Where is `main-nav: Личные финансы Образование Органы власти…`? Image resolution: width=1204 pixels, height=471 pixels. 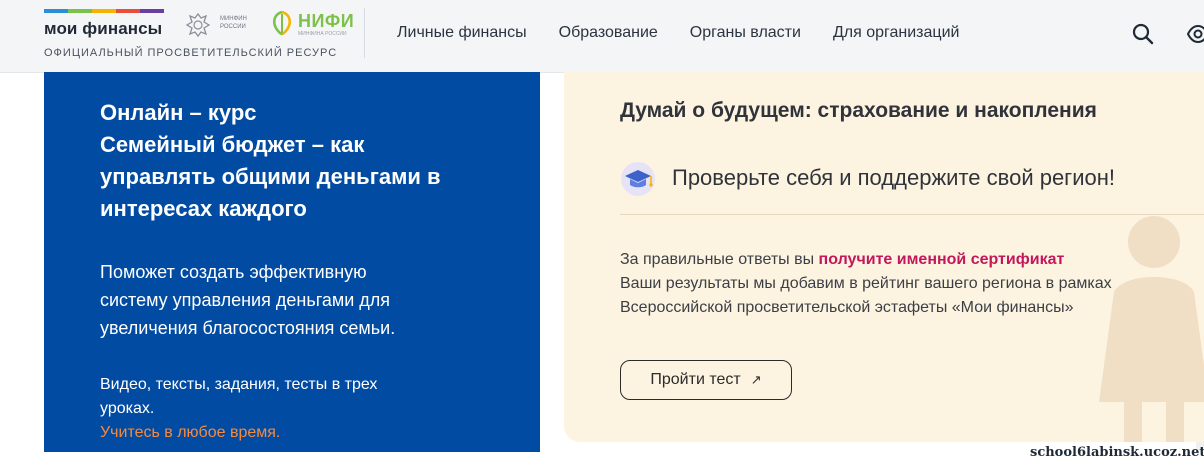
main-nav: Личные финансы Образование Органы власти… is located at coordinates (694, 33).